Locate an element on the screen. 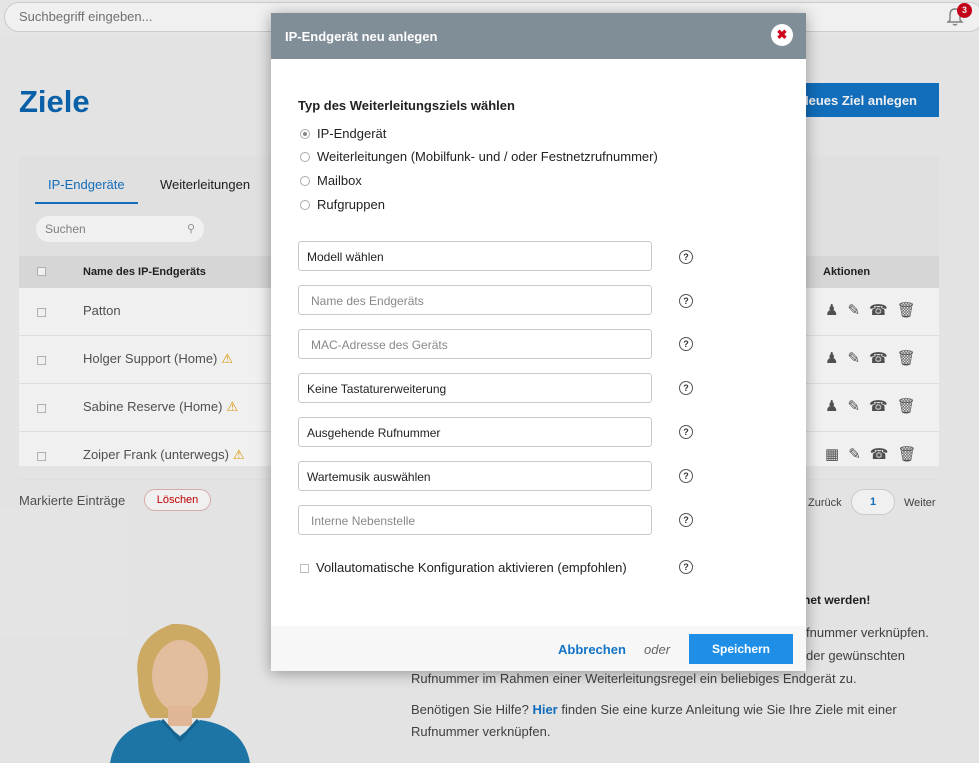  mac-address-field: MAC-Adresse des Geräts is located at coordinates (475, 344).